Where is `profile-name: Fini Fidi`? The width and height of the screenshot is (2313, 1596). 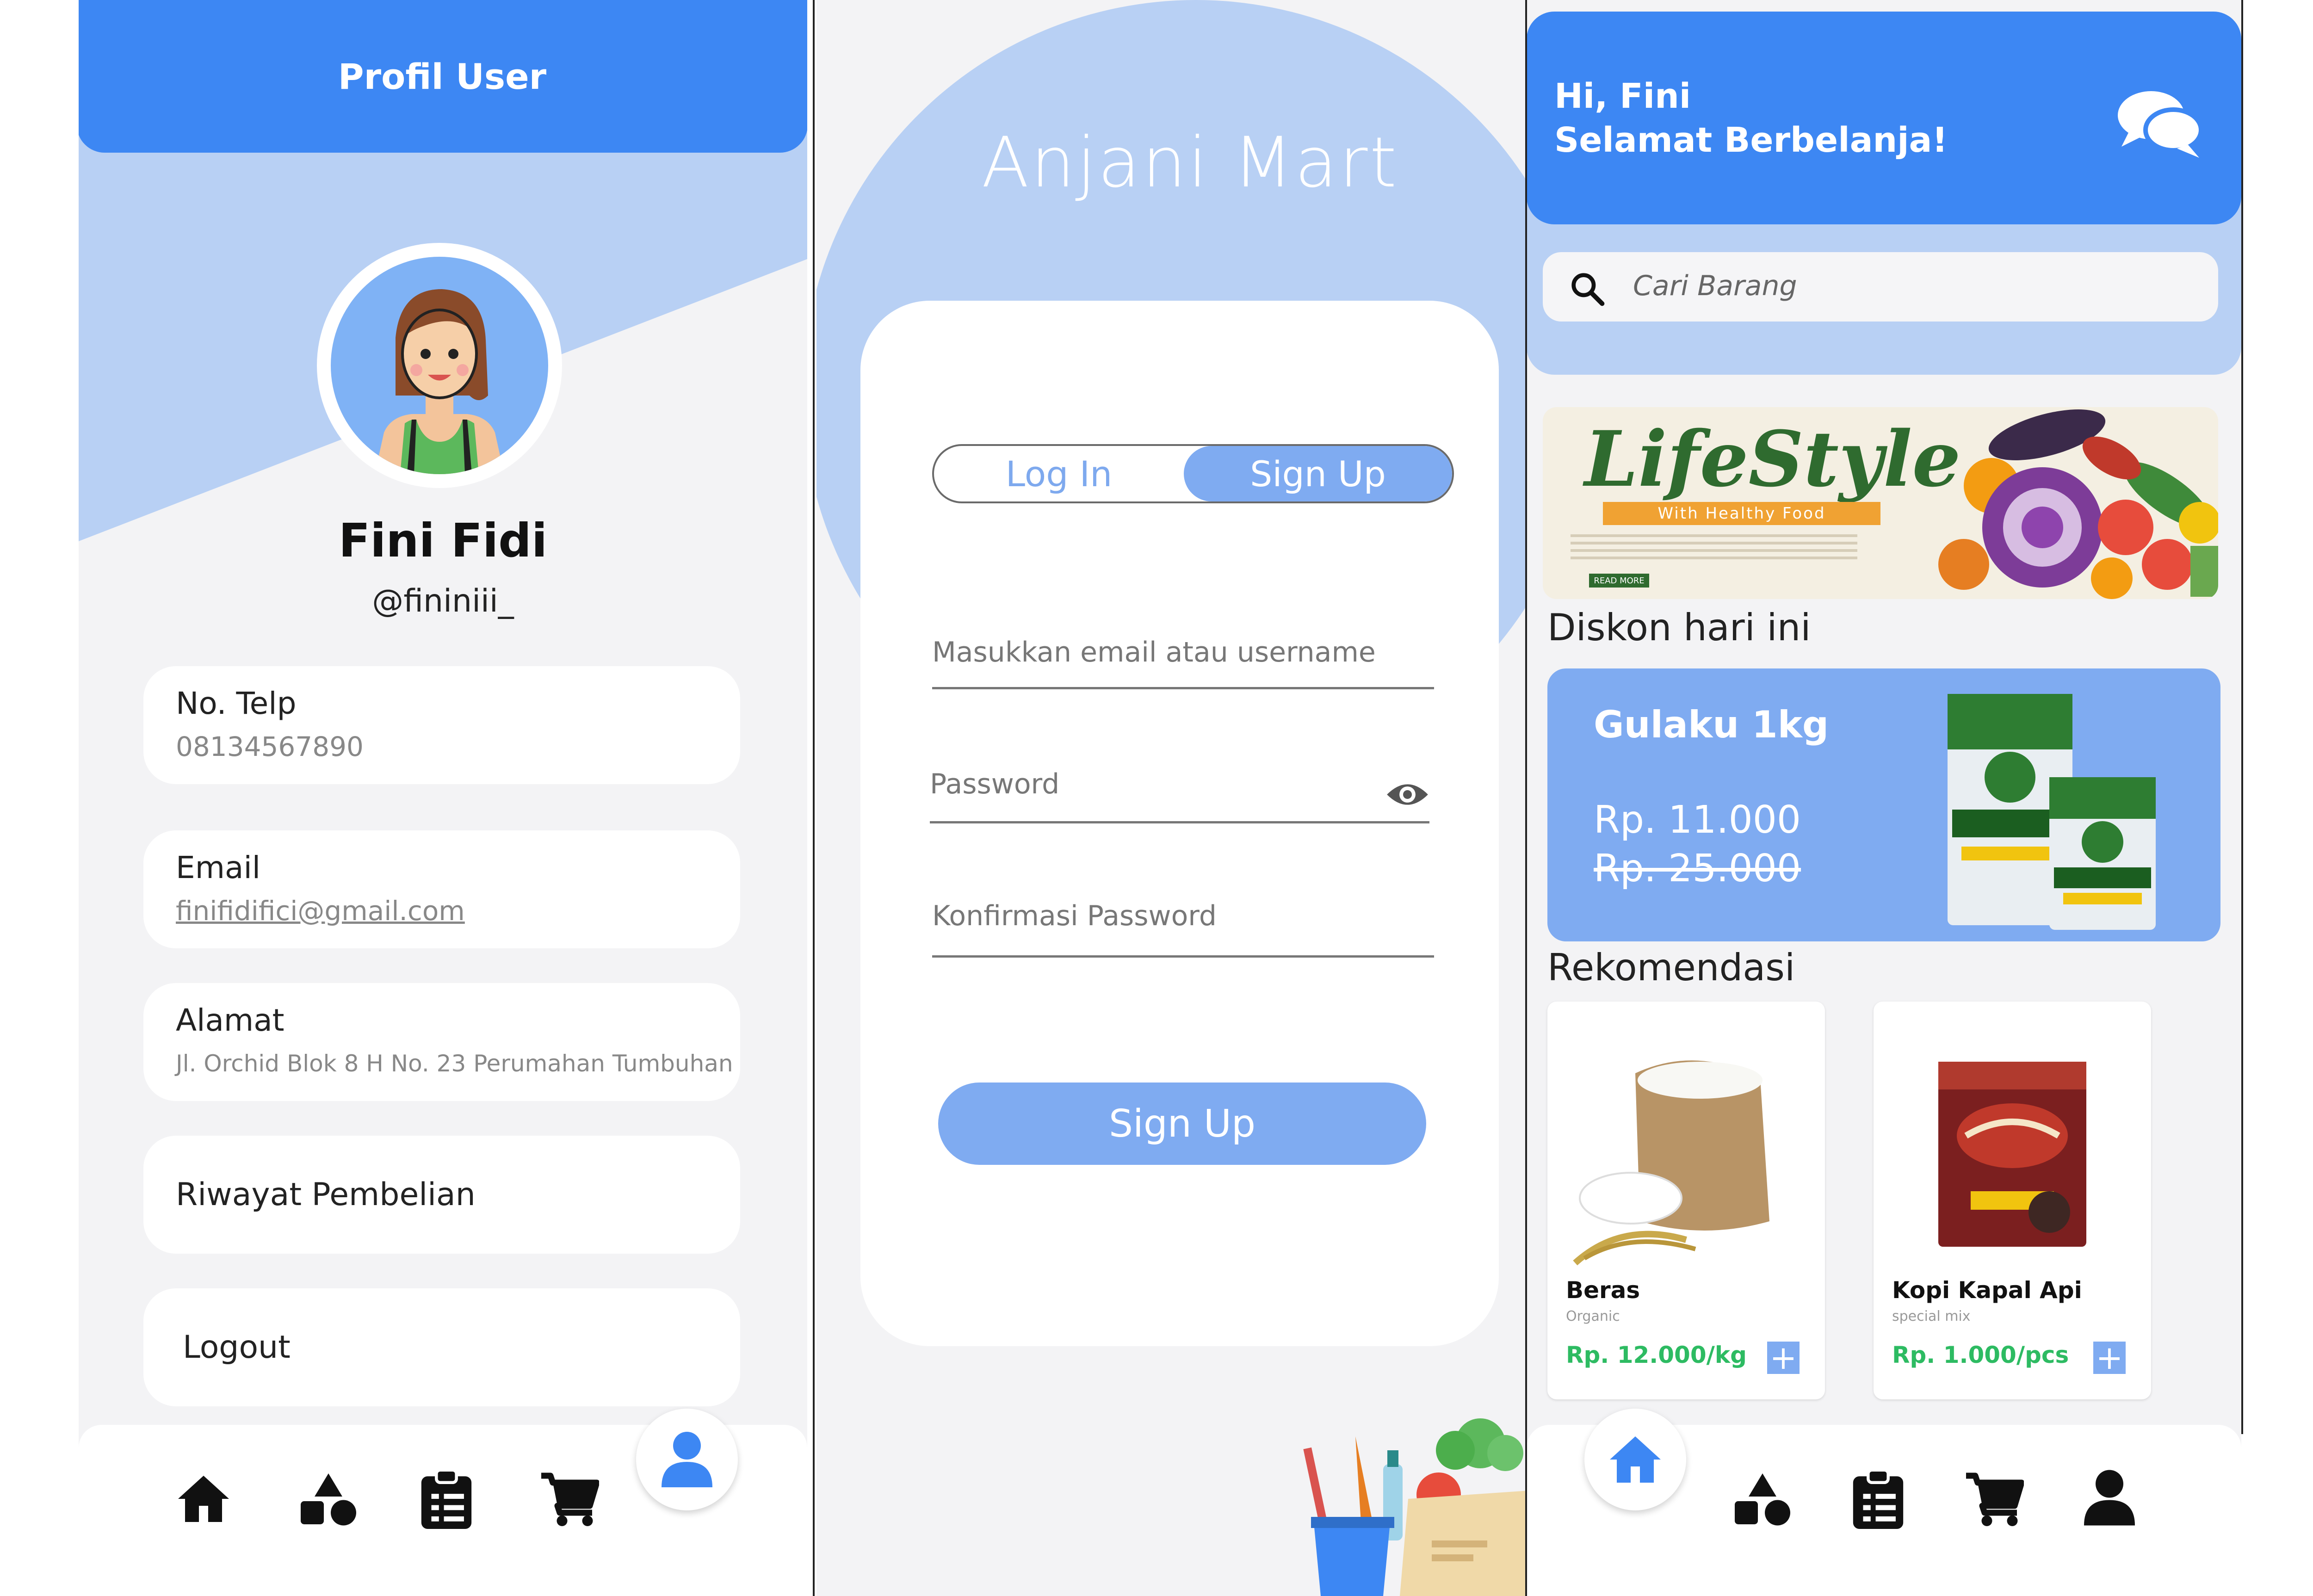 profile-name: Fini Fidi is located at coordinates (443, 540).